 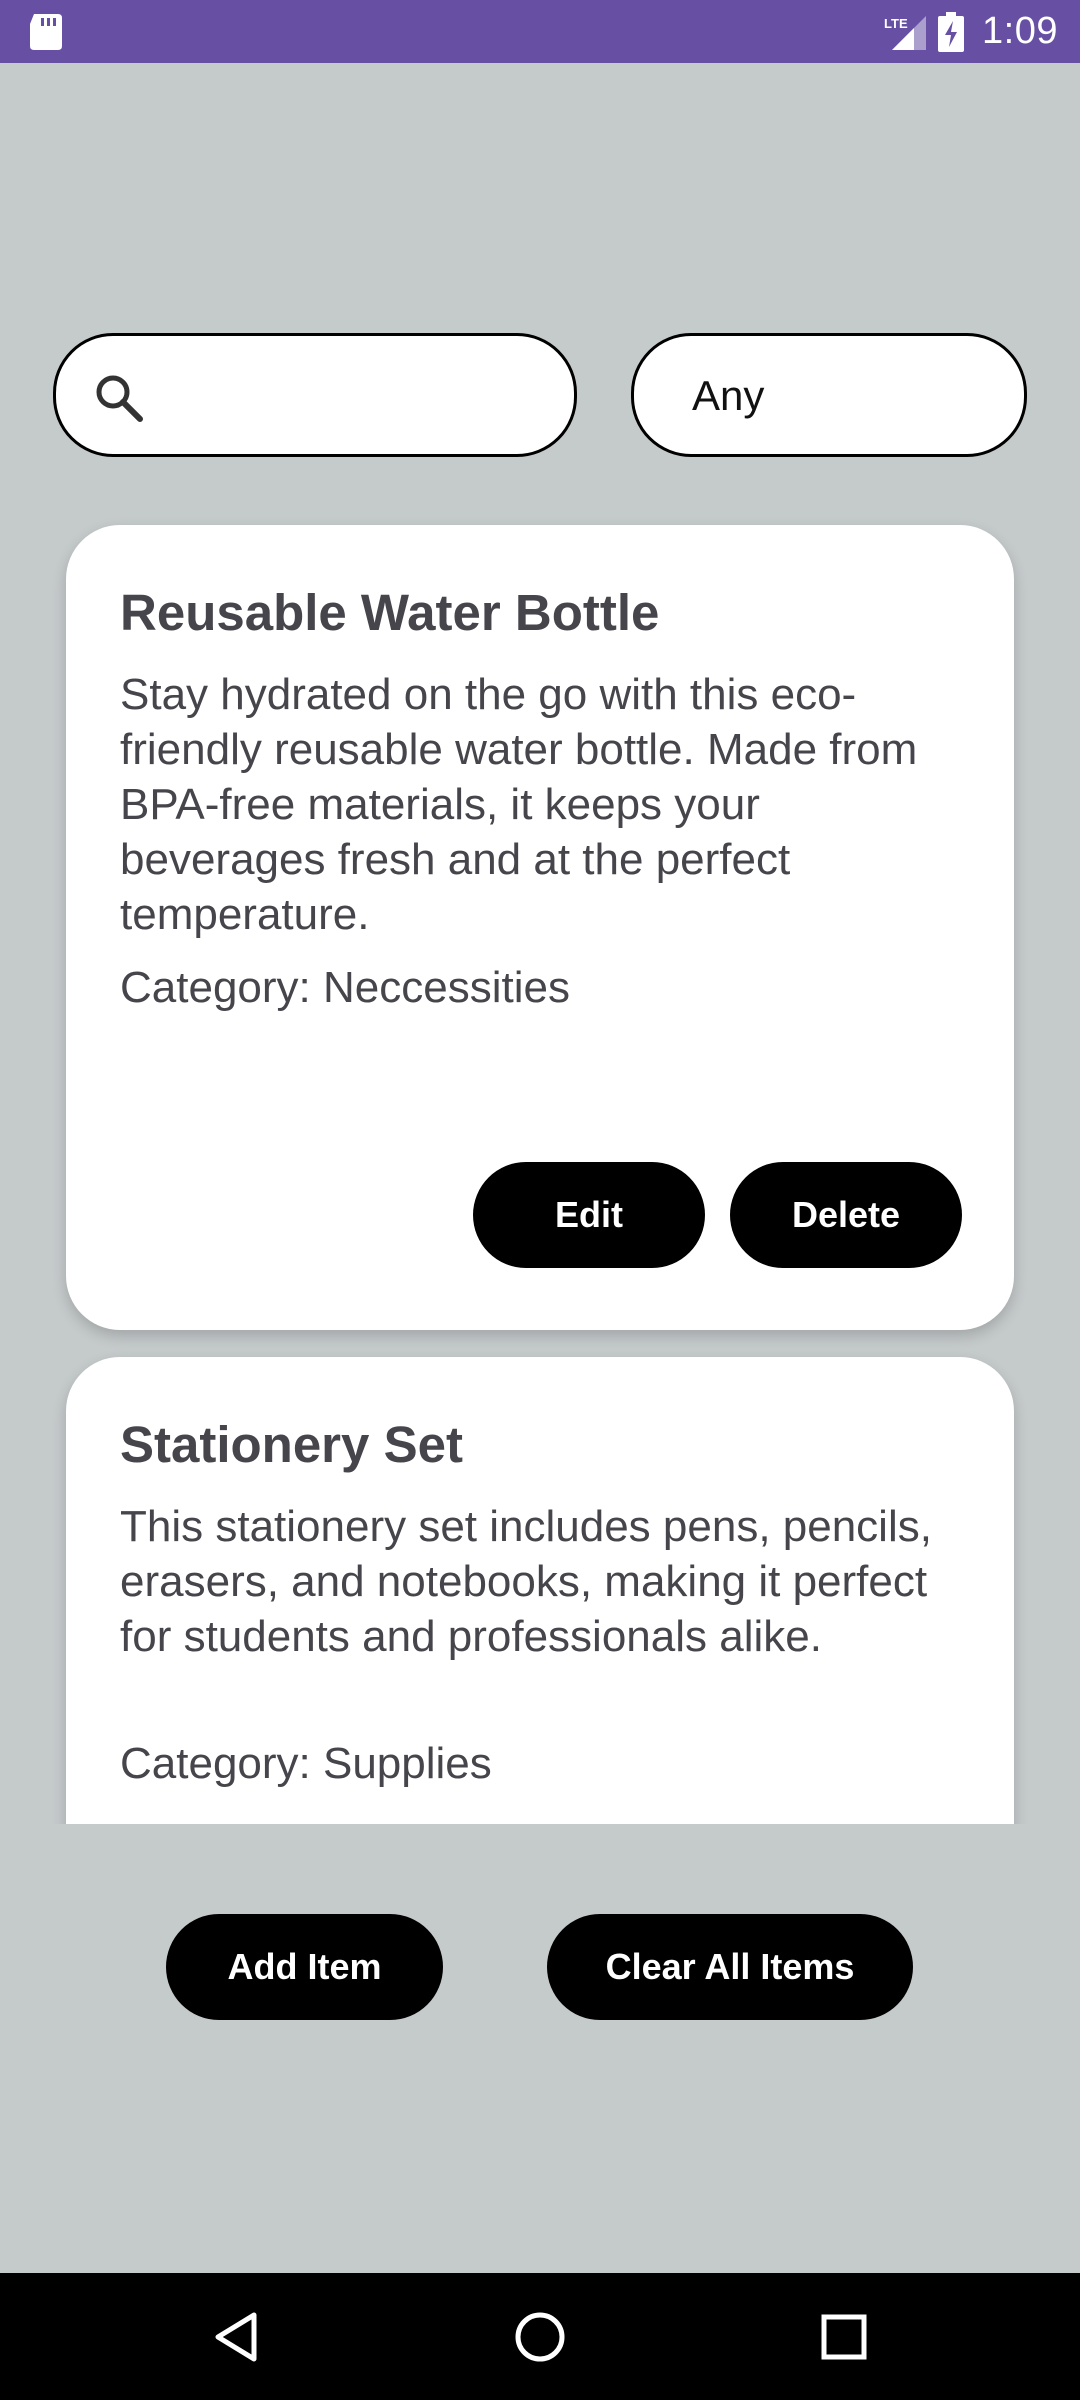 What do you see at coordinates (540, 31) in the screenshot?
I see `status-bar: LTE 1:09` at bounding box center [540, 31].